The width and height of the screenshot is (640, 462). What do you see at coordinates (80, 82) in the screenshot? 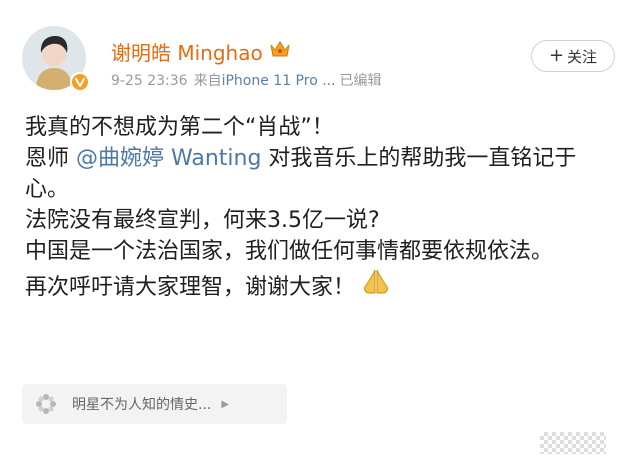
I see `verified-badge-icon` at bounding box center [80, 82].